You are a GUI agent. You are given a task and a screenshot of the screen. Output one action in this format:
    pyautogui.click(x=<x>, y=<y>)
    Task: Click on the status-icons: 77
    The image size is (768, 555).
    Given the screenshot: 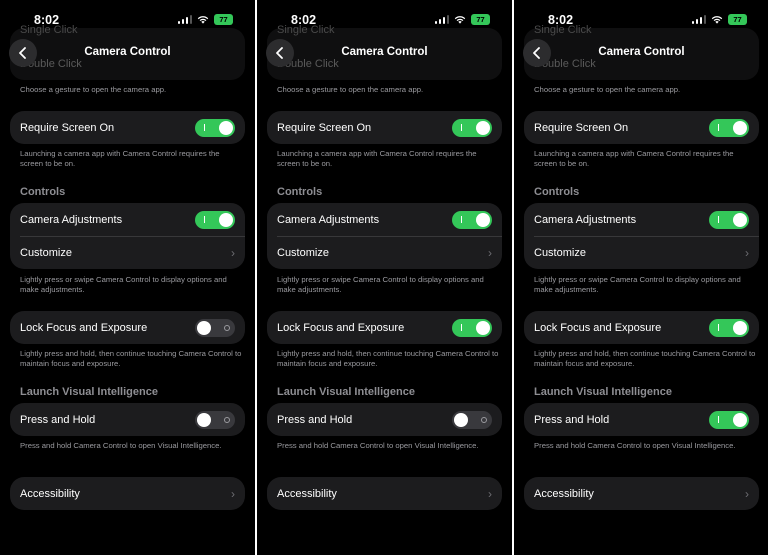 What is the action you would take?
    pyautogui.click(x=719, y=19)
    